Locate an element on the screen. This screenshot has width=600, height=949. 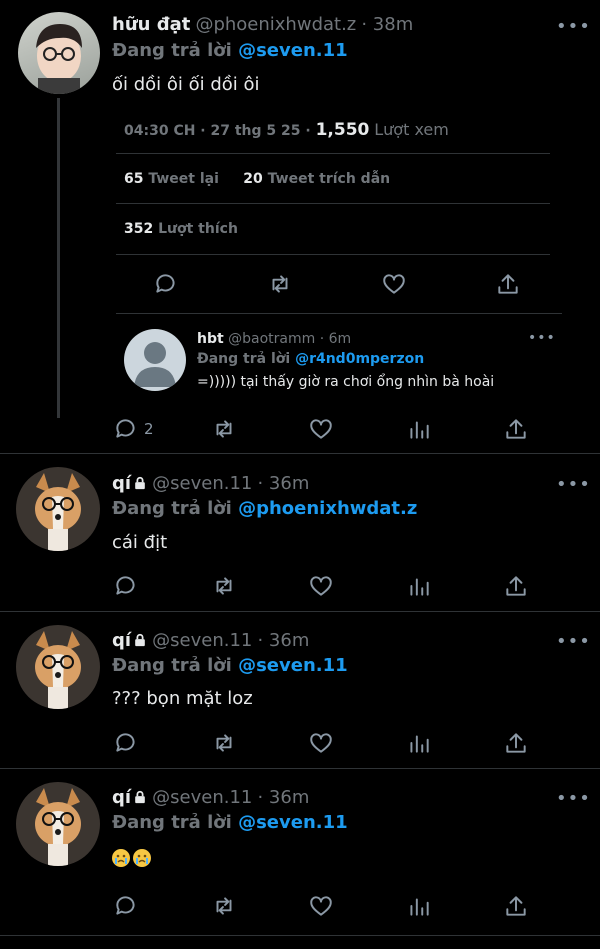
engagement-stats: 65 Tweet lại 20 Tweet trích dẫn is located at coordinates (257, 179).